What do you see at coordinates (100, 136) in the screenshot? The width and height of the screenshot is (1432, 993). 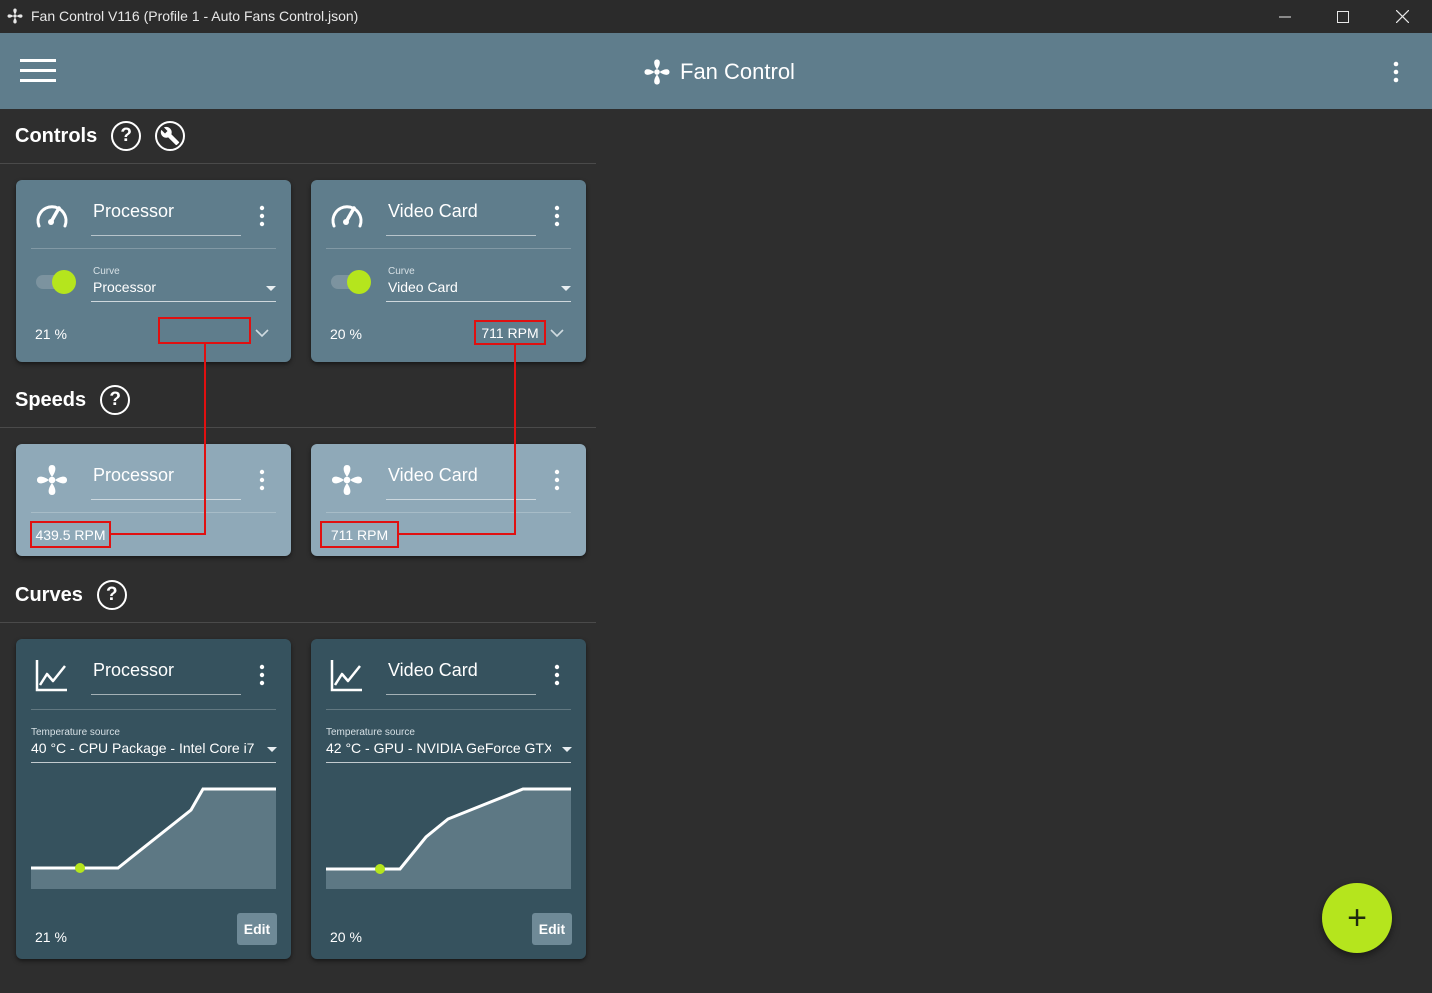 I see `controls-header: Controls ?` at bounding box center [100, 136].